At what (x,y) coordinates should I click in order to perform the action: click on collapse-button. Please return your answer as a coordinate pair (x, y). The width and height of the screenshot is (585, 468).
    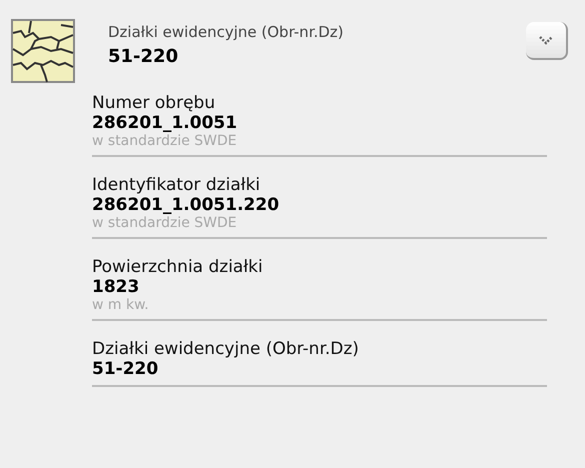
    Looking at the image, I should click on (547, 41).